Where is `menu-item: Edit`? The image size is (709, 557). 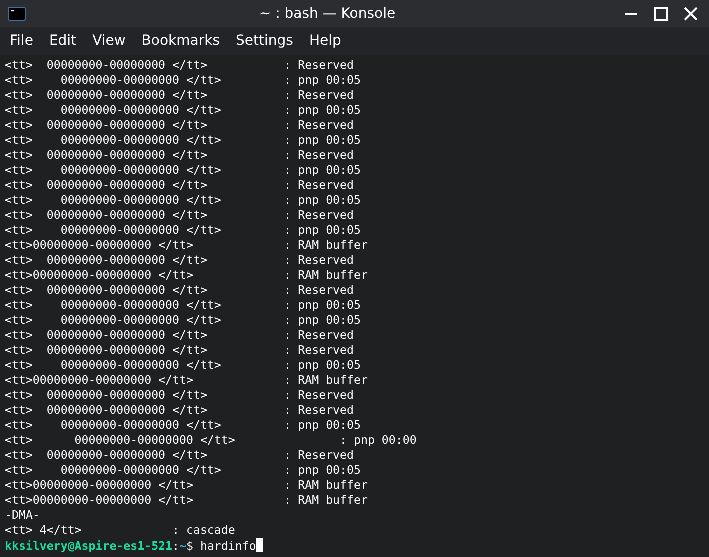 menu-item: Edit is located at coordinates (63, 41).